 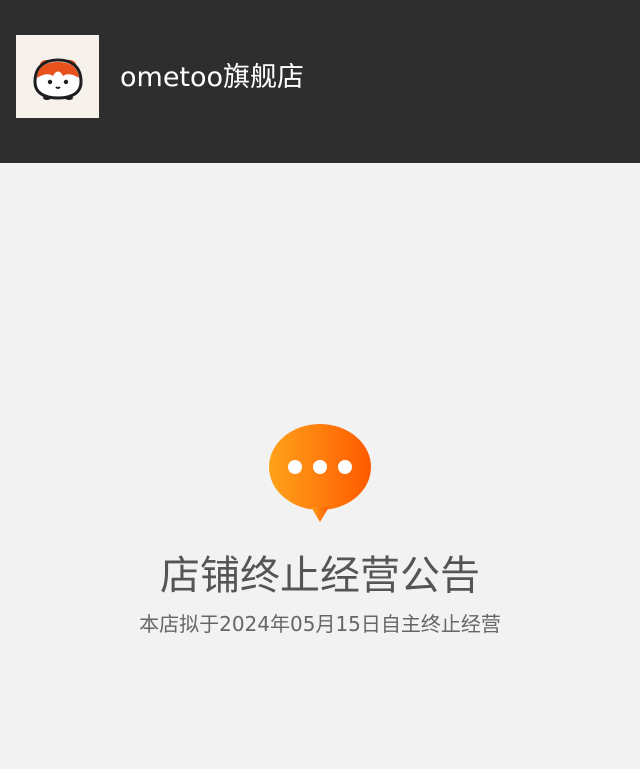 I want to click on shop-logo, so click(x=57, y=76).